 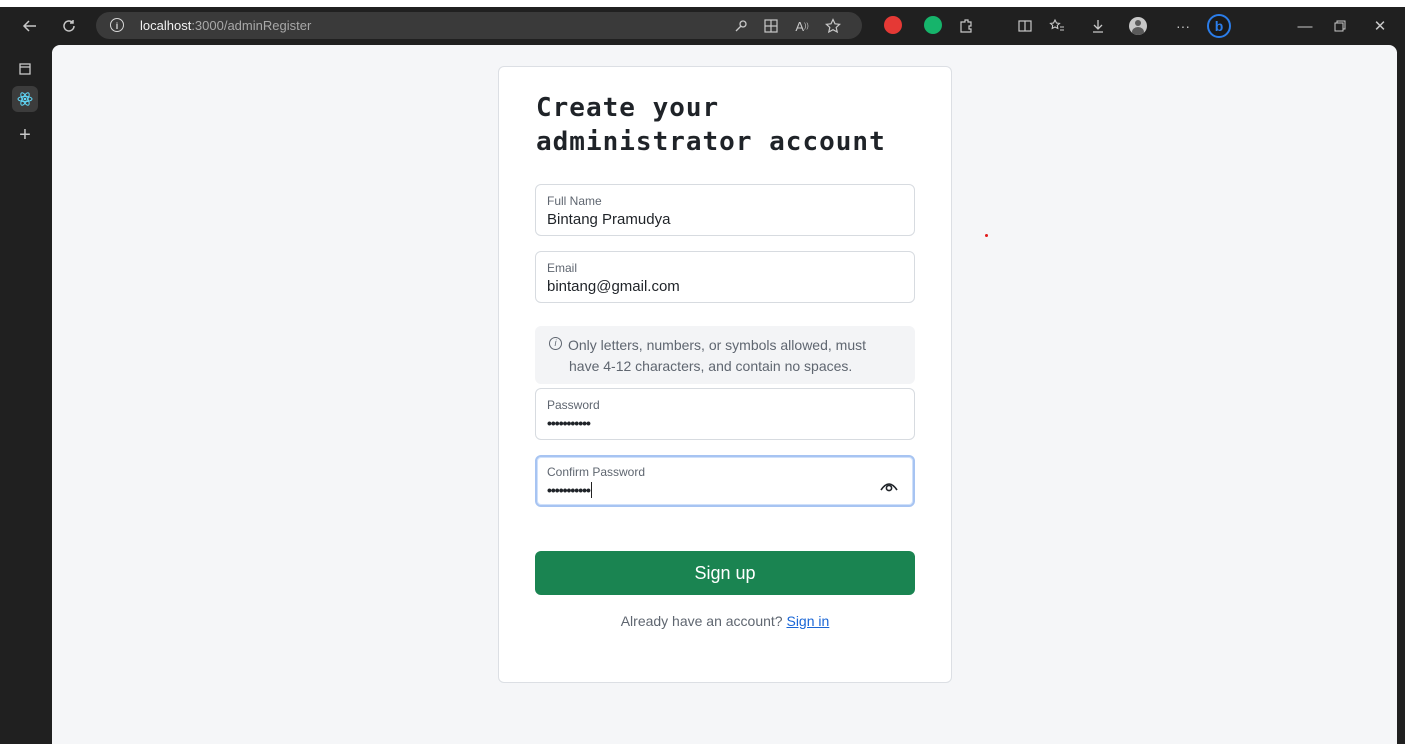 What do you see at coordinates (26, 398) in the screenshot?
I see `vertical-tabs-sidebar: +` at bounding box center [26, 398].